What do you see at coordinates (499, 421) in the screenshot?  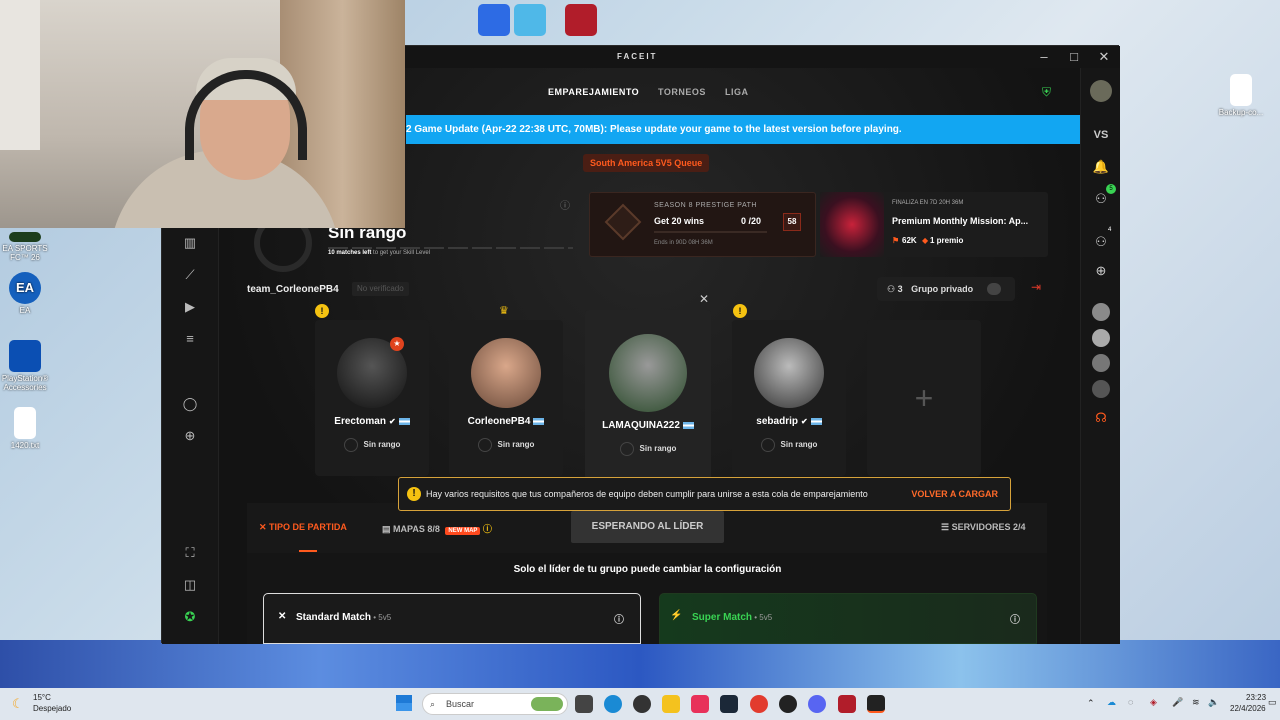 I see `player-name: CorleonePB4` at bounding box center [499, 421].